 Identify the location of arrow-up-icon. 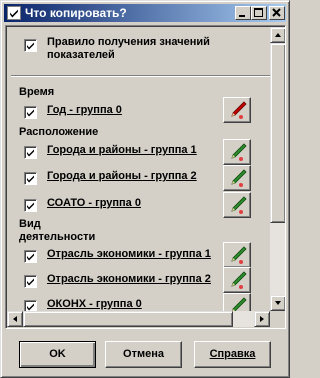
(278, 35).